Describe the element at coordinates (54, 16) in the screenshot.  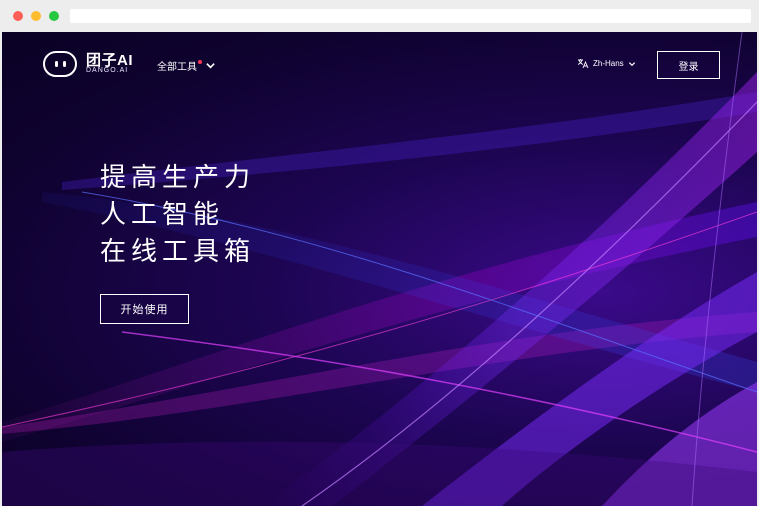
I see `maximize-window-button` at that location.